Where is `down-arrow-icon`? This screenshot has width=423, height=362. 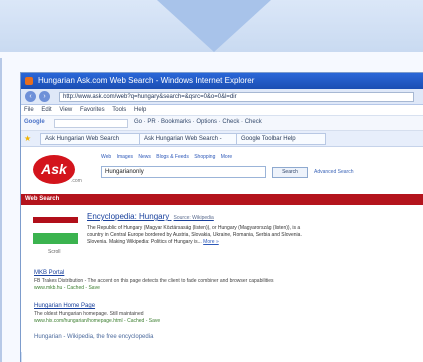
down-arrow-icon is located at coordinates (214, 26).